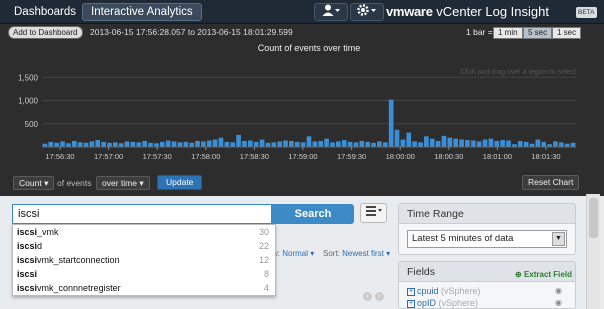  Describe the element at coordinates (518, 72) in the screenshot. I see `chart-hint: Click and drag over a region to select` at that location.